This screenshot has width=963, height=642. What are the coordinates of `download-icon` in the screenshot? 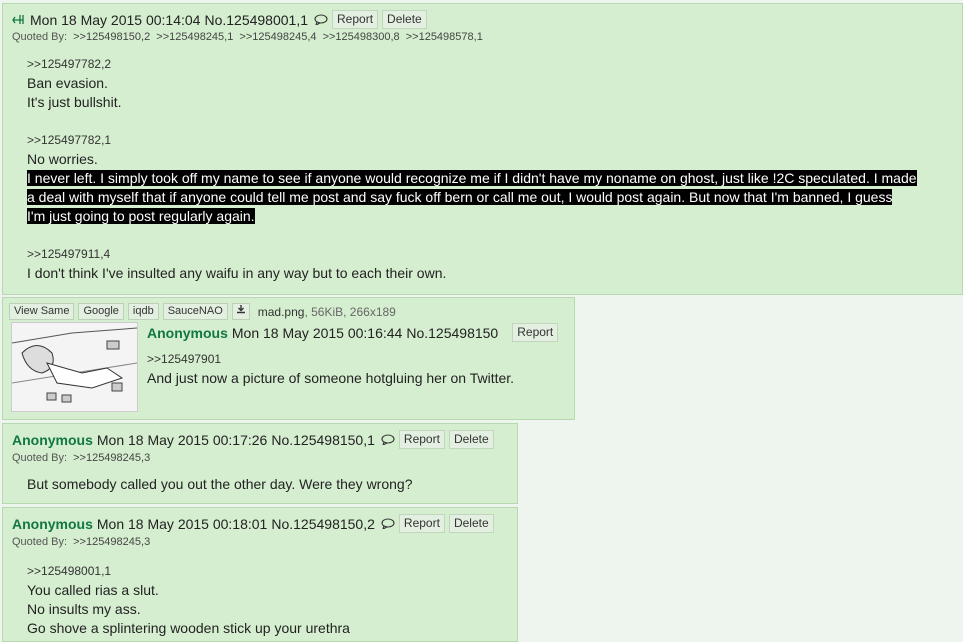 It's located at (240, 309).